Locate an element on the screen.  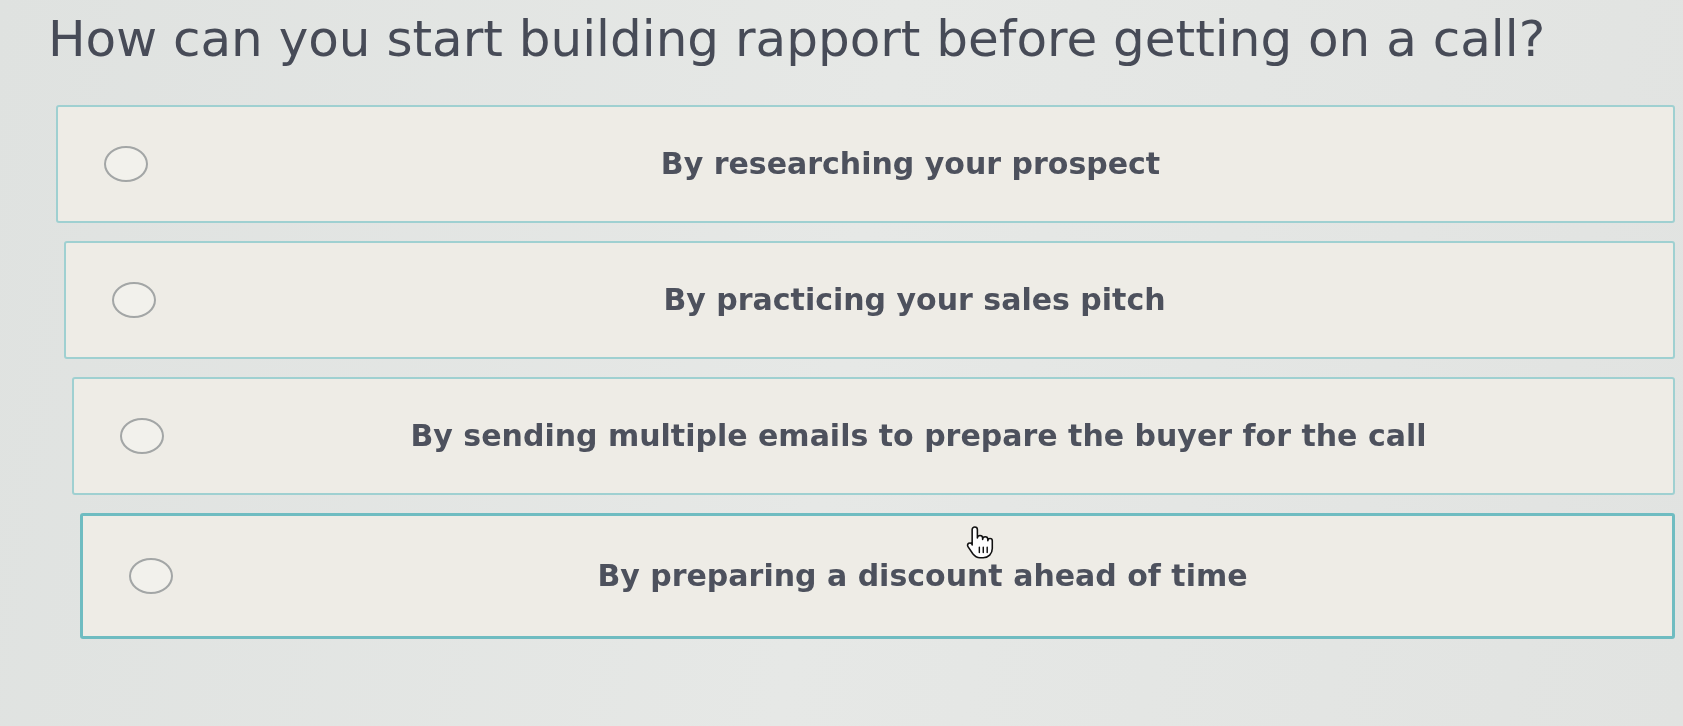
pointer-cursor-icon is located at coordinates (979, 542).